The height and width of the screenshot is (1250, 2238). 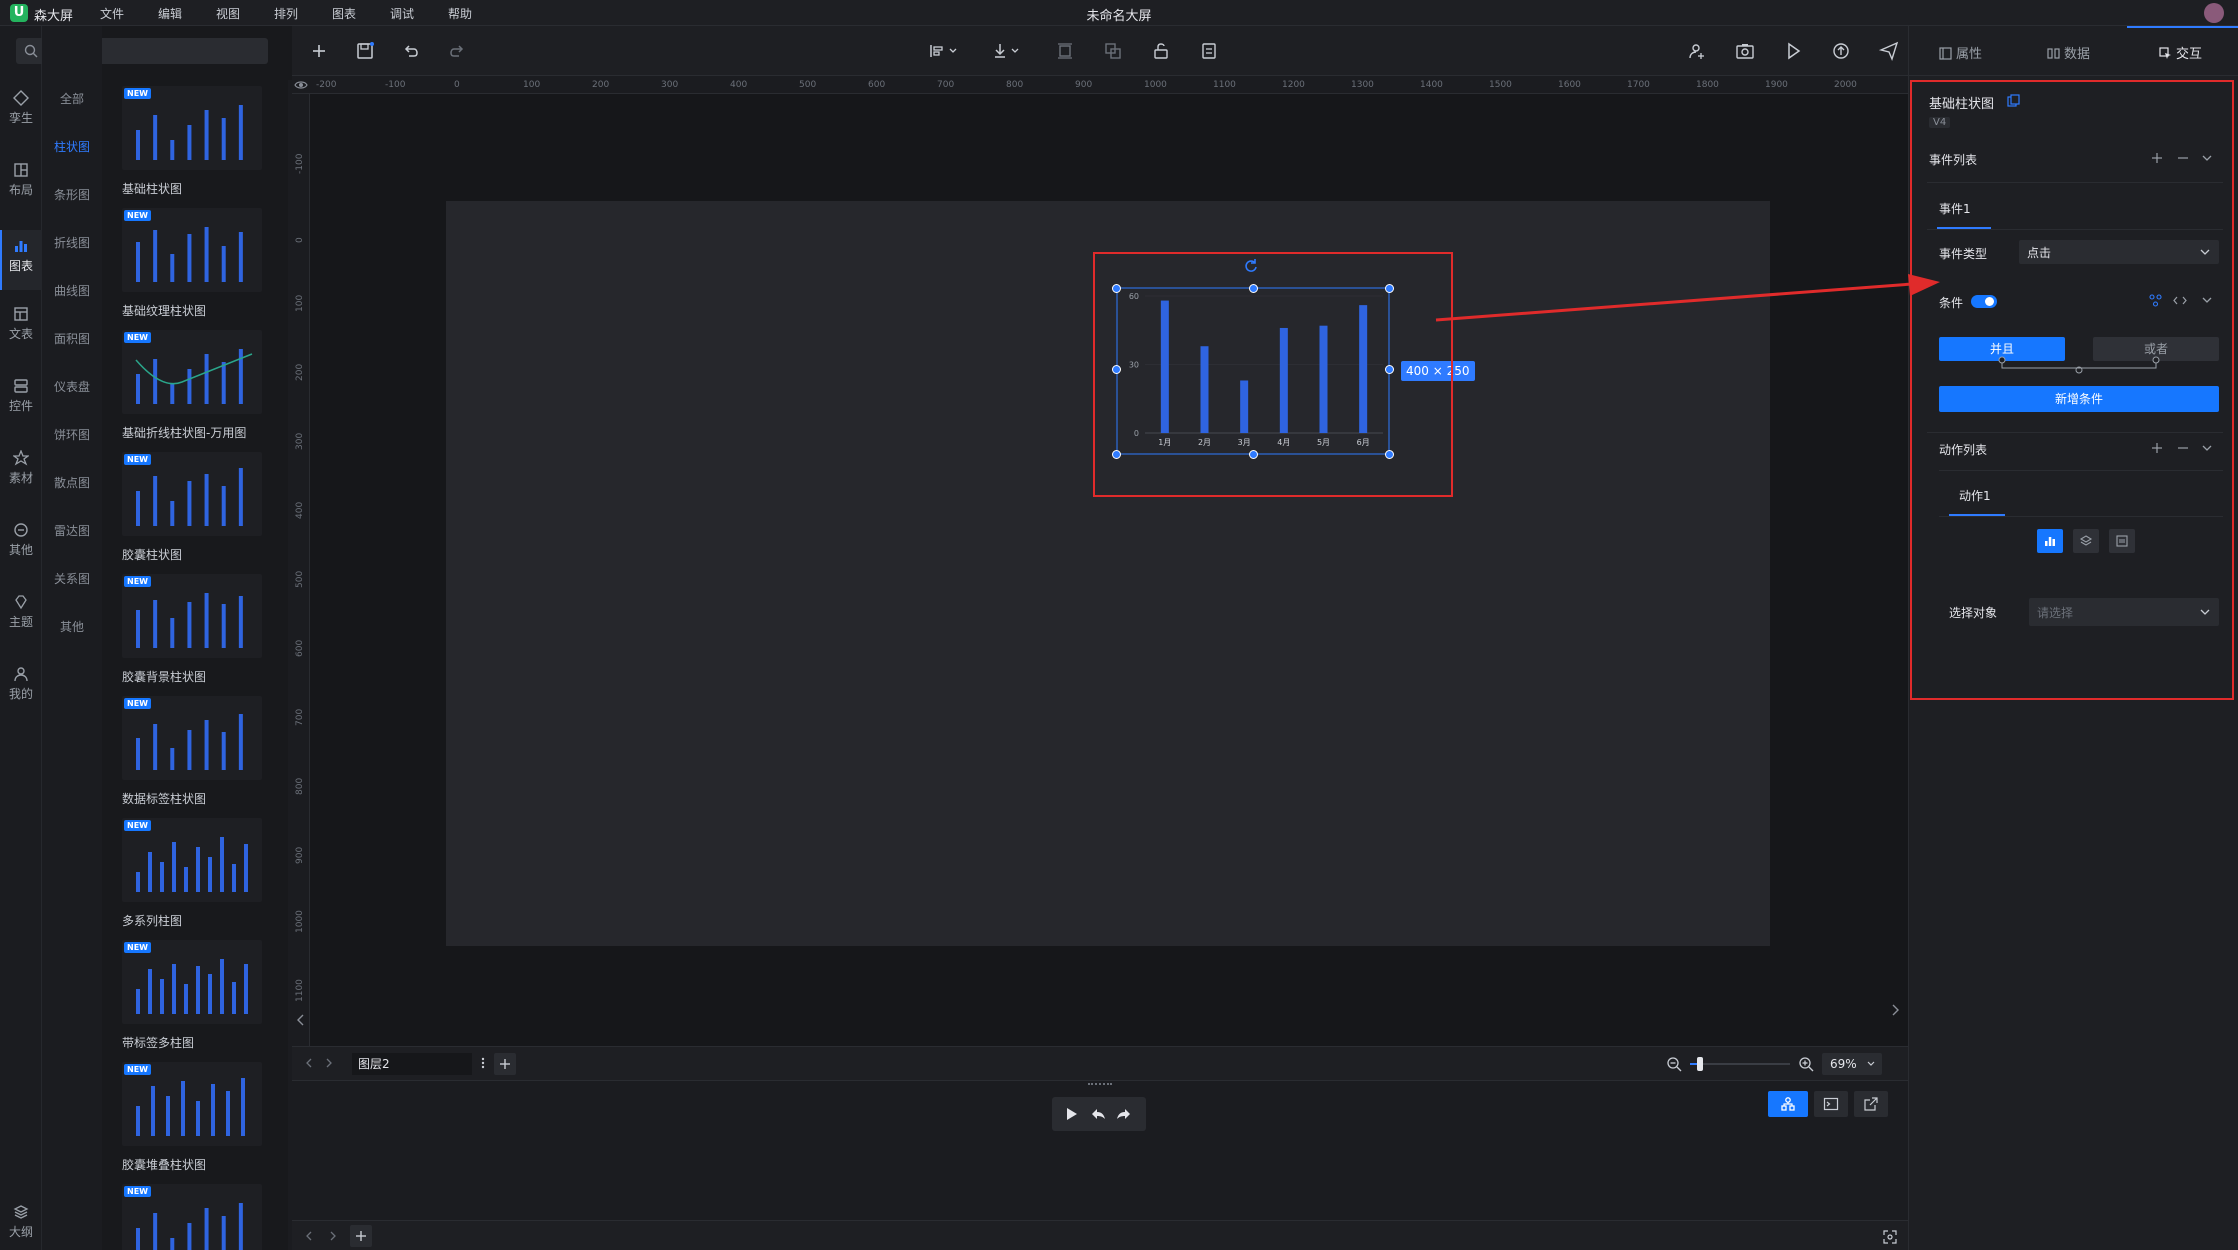 I want to click on ruler-tick-label: -100, so click(x=395, y=85).